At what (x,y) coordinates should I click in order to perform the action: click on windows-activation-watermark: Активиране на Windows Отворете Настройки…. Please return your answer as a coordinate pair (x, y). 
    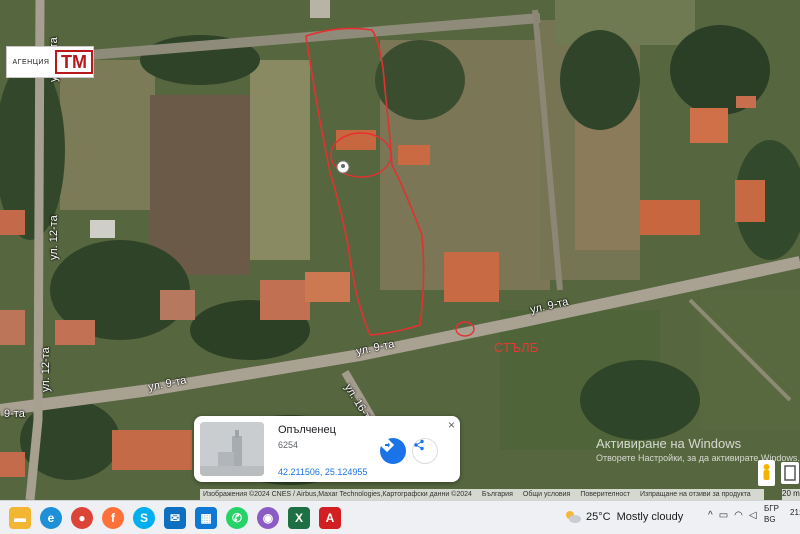
    Looking at the image, I should click on (698, 449).